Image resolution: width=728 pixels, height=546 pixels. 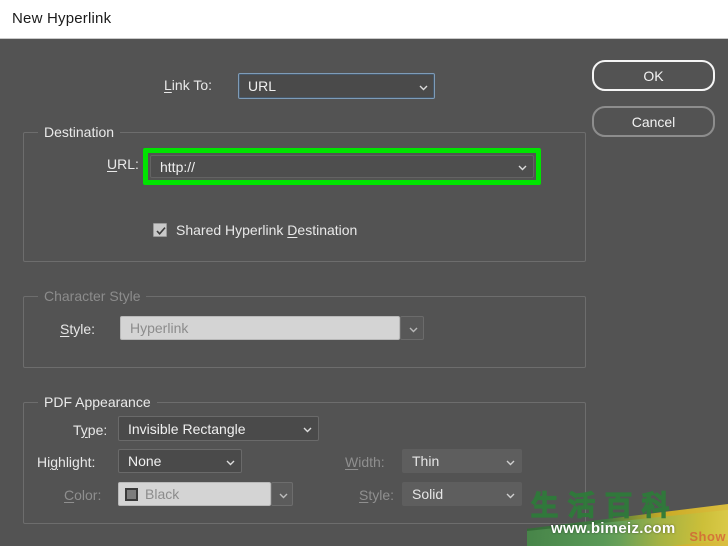 I want to click on link-to-value: URL, so click(x=262, y=86).